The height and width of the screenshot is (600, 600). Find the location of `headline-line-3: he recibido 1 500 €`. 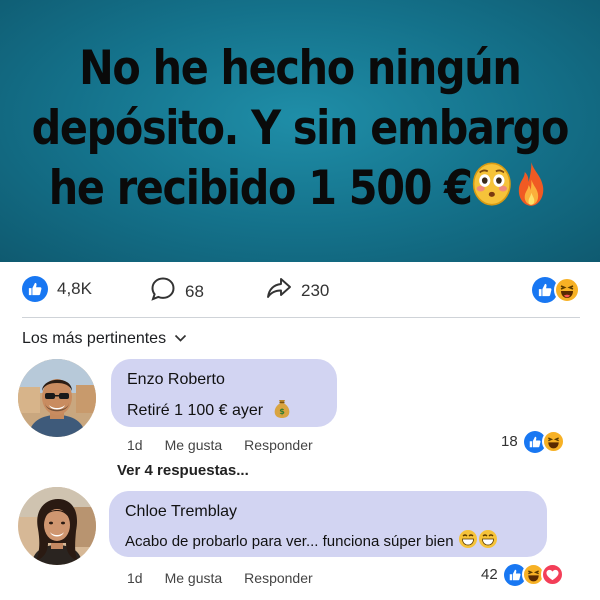

headline-line-3: he recibido 1 500 € is located at coordinates (300, 191).